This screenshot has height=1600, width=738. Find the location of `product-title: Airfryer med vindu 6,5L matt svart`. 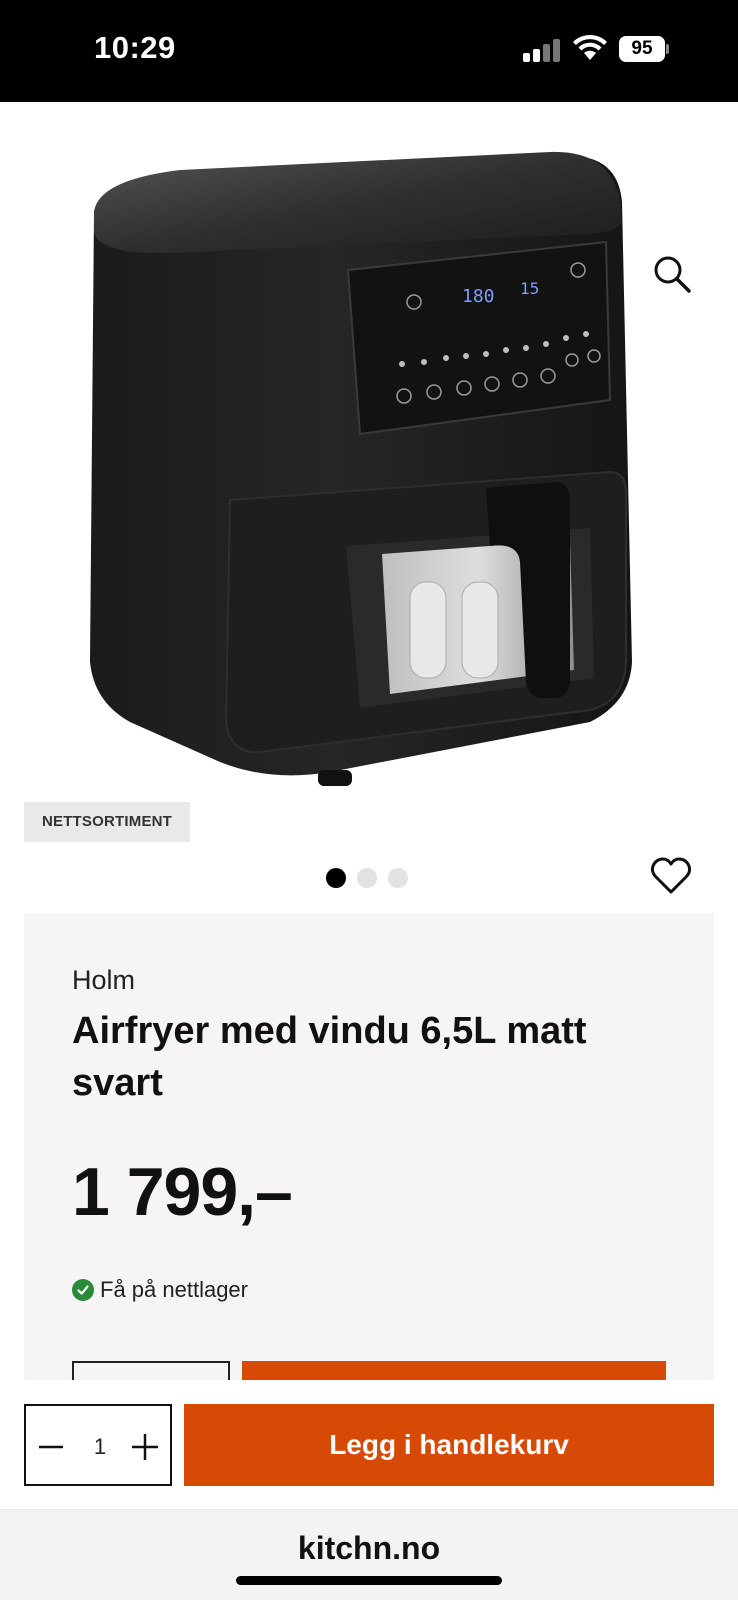

product-title: Airfryer med vindu 6,5L matt svart is located at coordinates (329, 1057).